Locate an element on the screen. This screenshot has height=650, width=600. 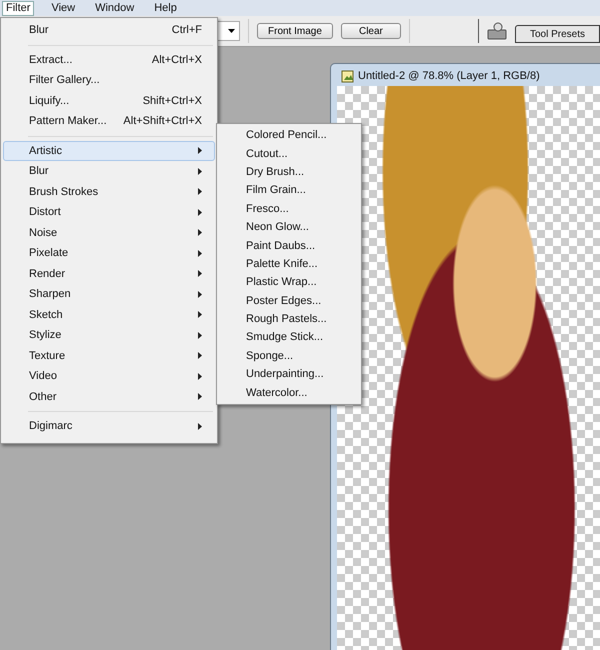
menu-bar-item: Window is located at coordinates (115, 8).